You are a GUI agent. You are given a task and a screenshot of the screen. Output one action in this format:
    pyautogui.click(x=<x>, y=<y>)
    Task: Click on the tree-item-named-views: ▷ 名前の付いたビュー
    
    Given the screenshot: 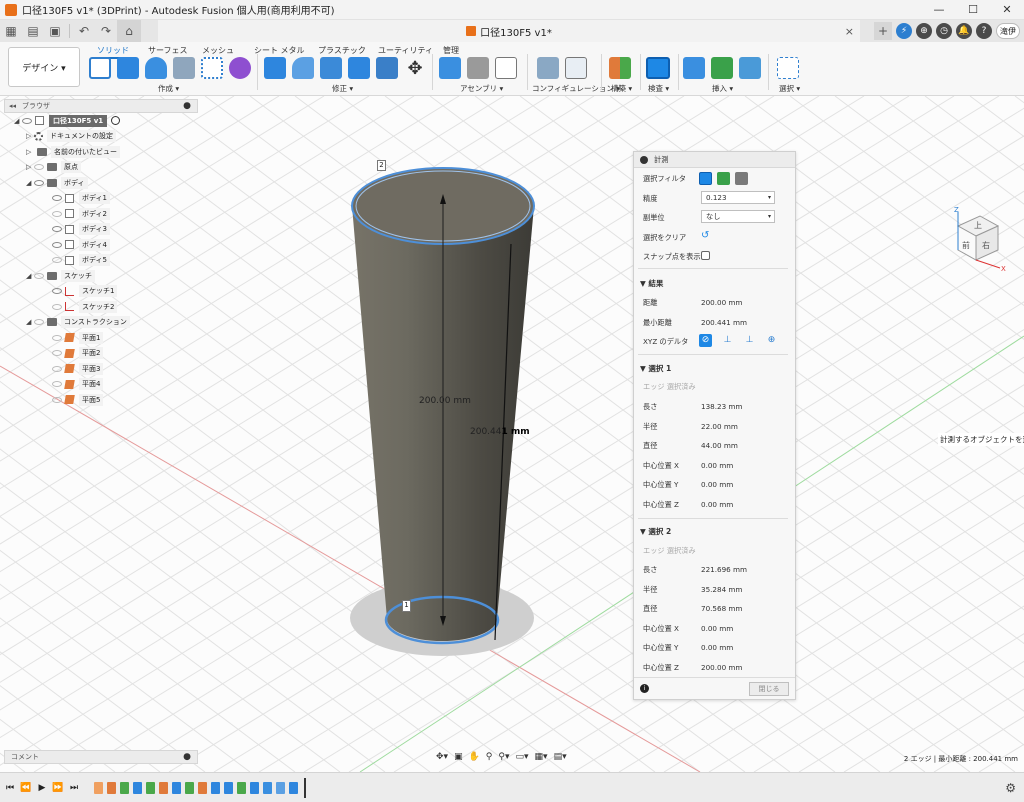 What is the action you would take?
    pyautogui.click(x=101, y=152)
    